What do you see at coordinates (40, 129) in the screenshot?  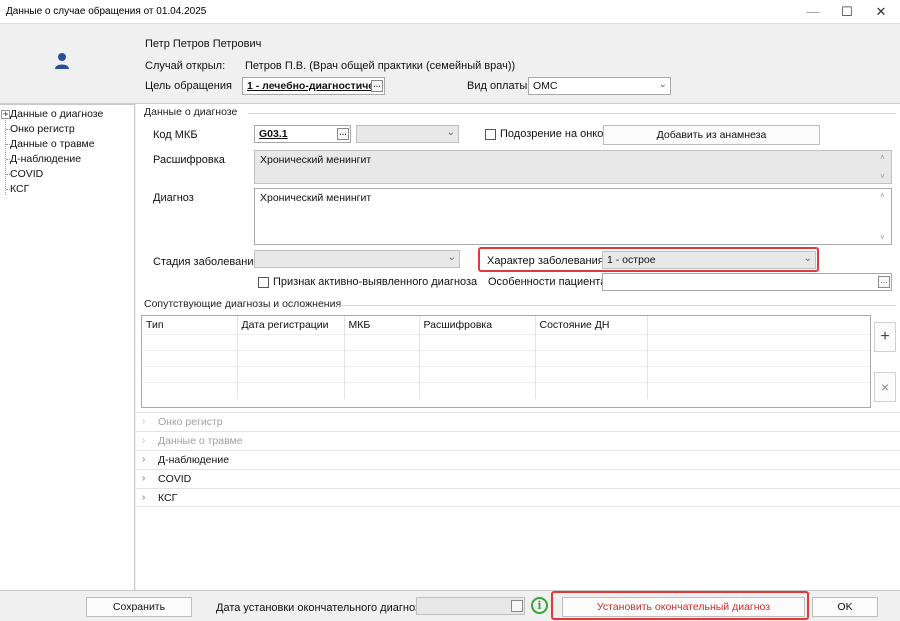 I see `tree-item-onco: Онко регистр` at bounding box center [40, 129].